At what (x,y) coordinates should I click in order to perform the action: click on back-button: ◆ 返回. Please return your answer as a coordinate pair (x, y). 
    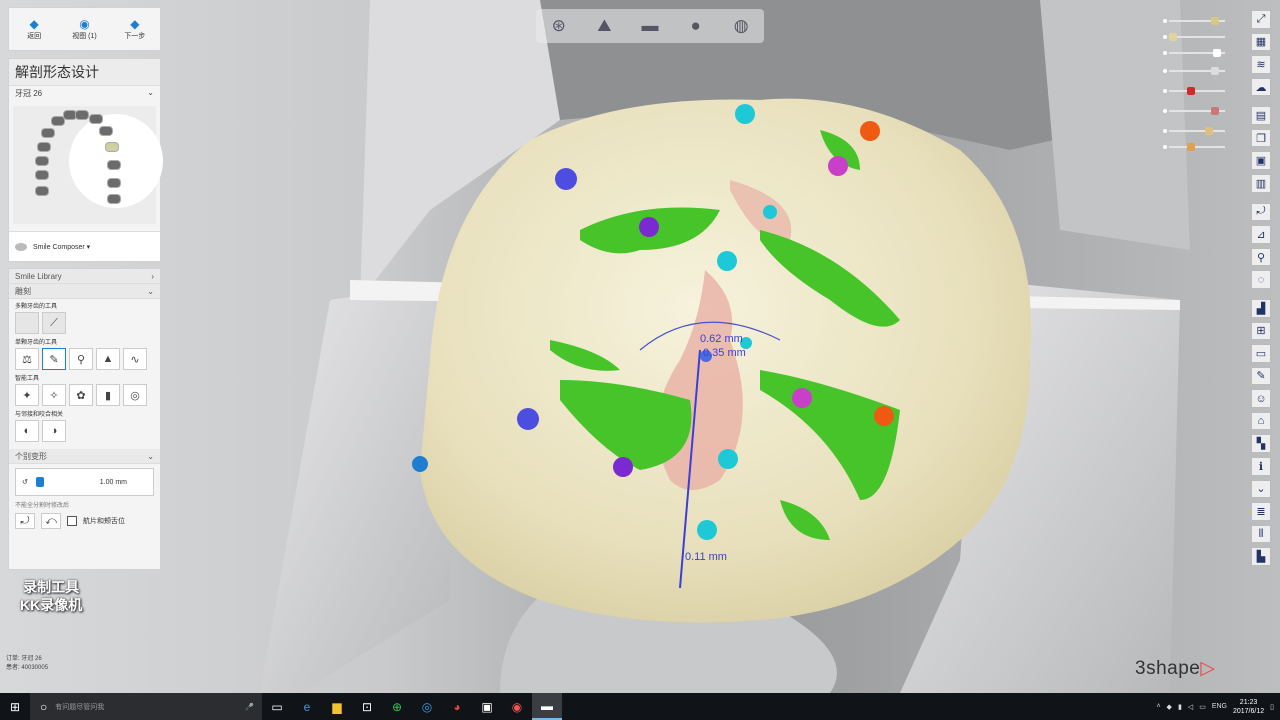
    Looking at the image, I should click on (34, 29).